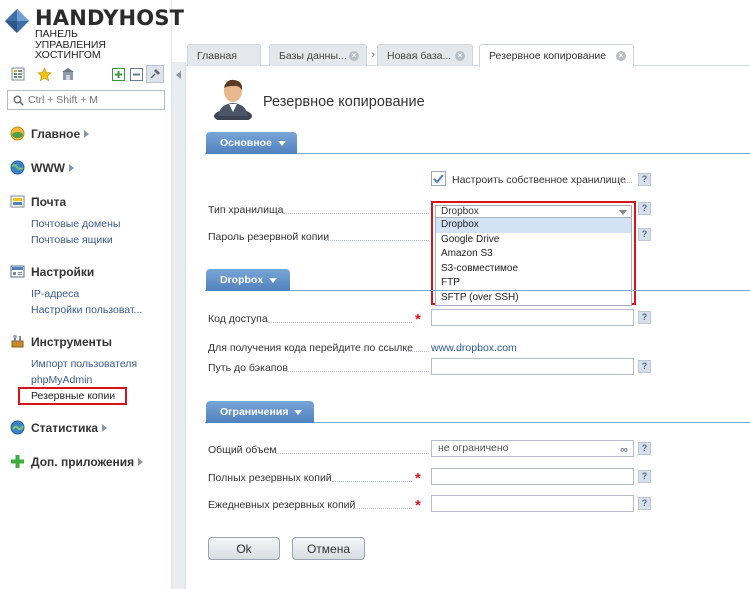 The width and height of the screenshot is (750, 589). What do you see at coordinates (55, 294) in the screenshot?
I see `nav-ip-addresses: IP-адреса` at bounding box center [55, 294].